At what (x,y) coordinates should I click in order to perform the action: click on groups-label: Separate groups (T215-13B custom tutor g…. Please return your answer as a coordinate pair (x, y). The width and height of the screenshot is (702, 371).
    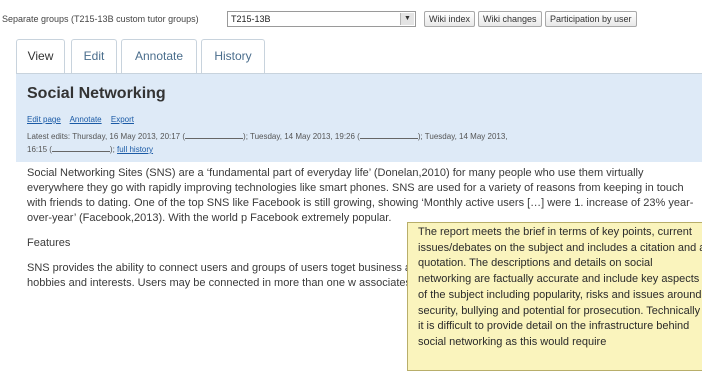
    Looking at the image, I should click on (100, 19).